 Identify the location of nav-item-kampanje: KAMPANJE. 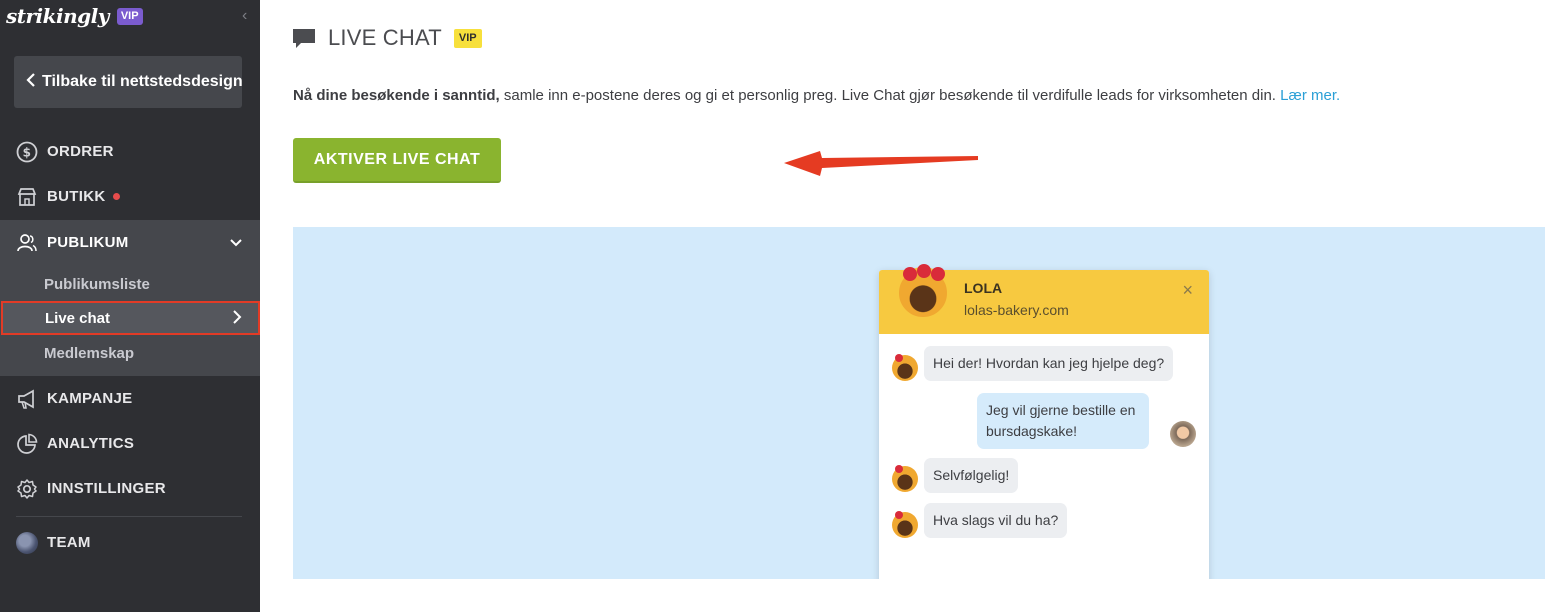
(130, 398).